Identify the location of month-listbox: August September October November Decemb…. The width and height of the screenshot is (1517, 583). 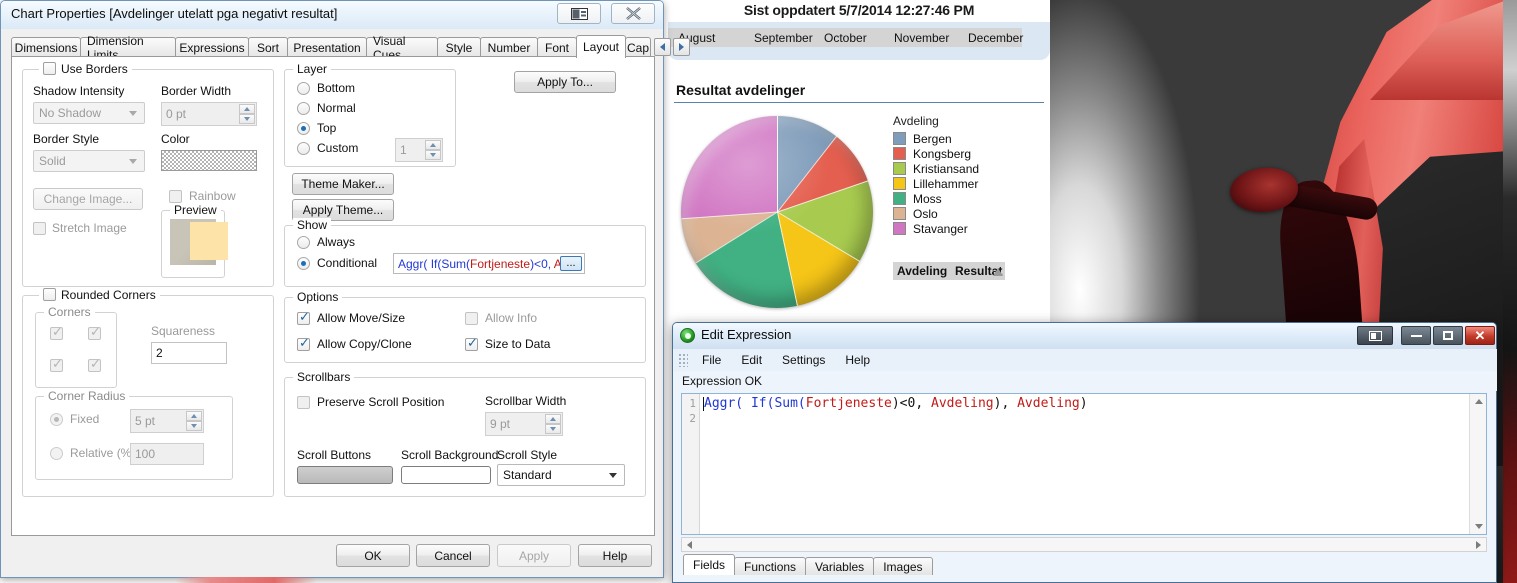
(845, 37).